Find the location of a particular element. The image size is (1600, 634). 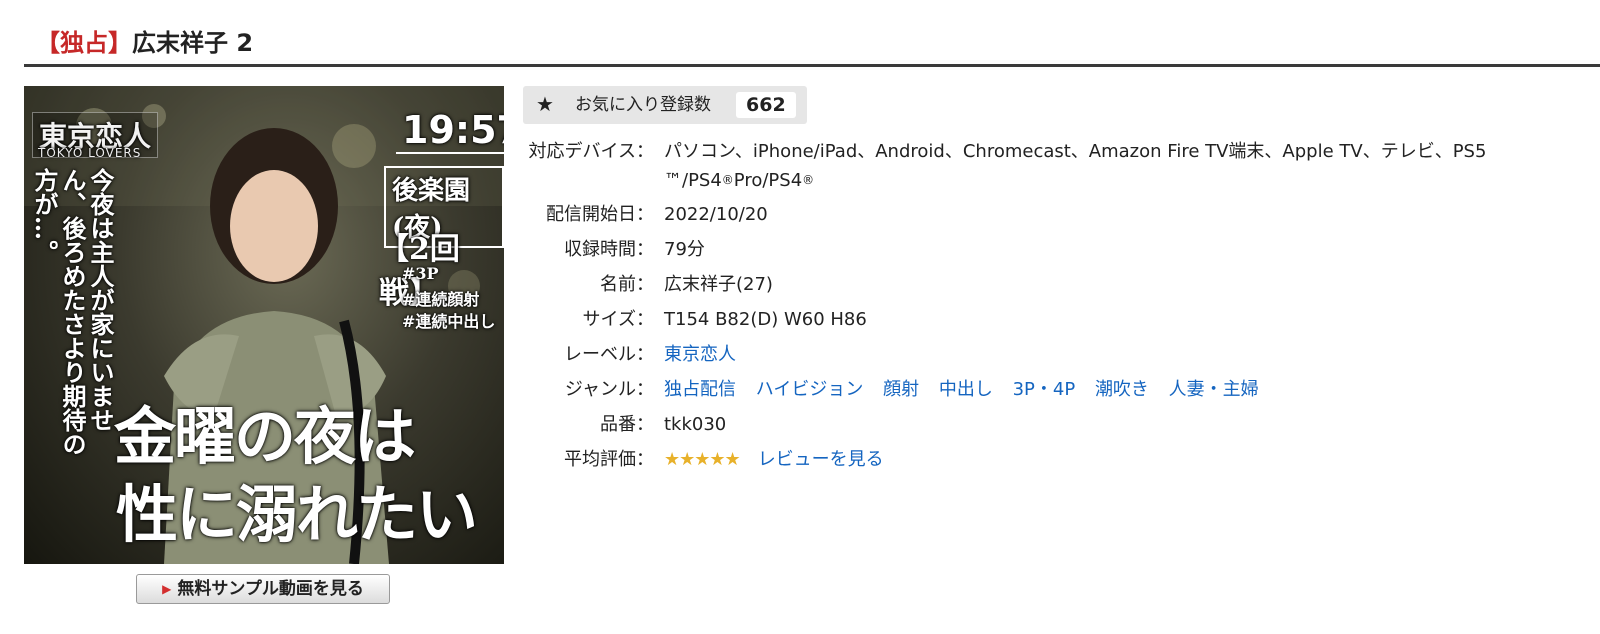

review-link: レビューを見る is located at coordinates (821, 459).